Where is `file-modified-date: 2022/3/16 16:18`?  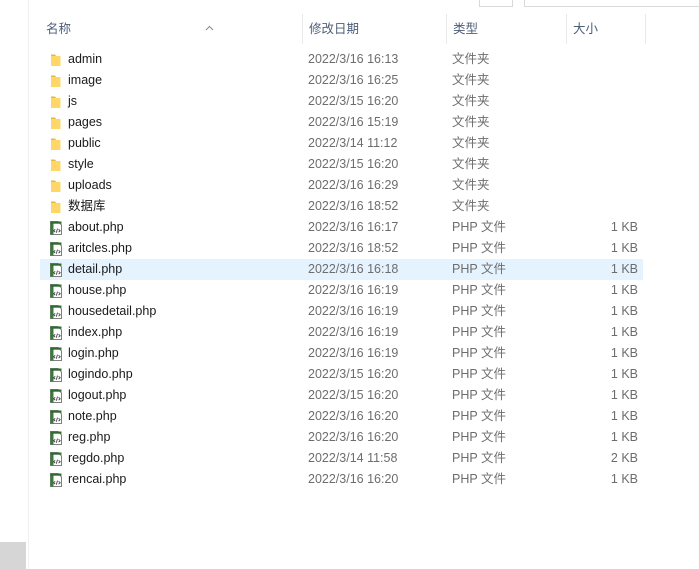
file-modified-date: 2022/3/16 16:18 is located at coordinates (353, 269).